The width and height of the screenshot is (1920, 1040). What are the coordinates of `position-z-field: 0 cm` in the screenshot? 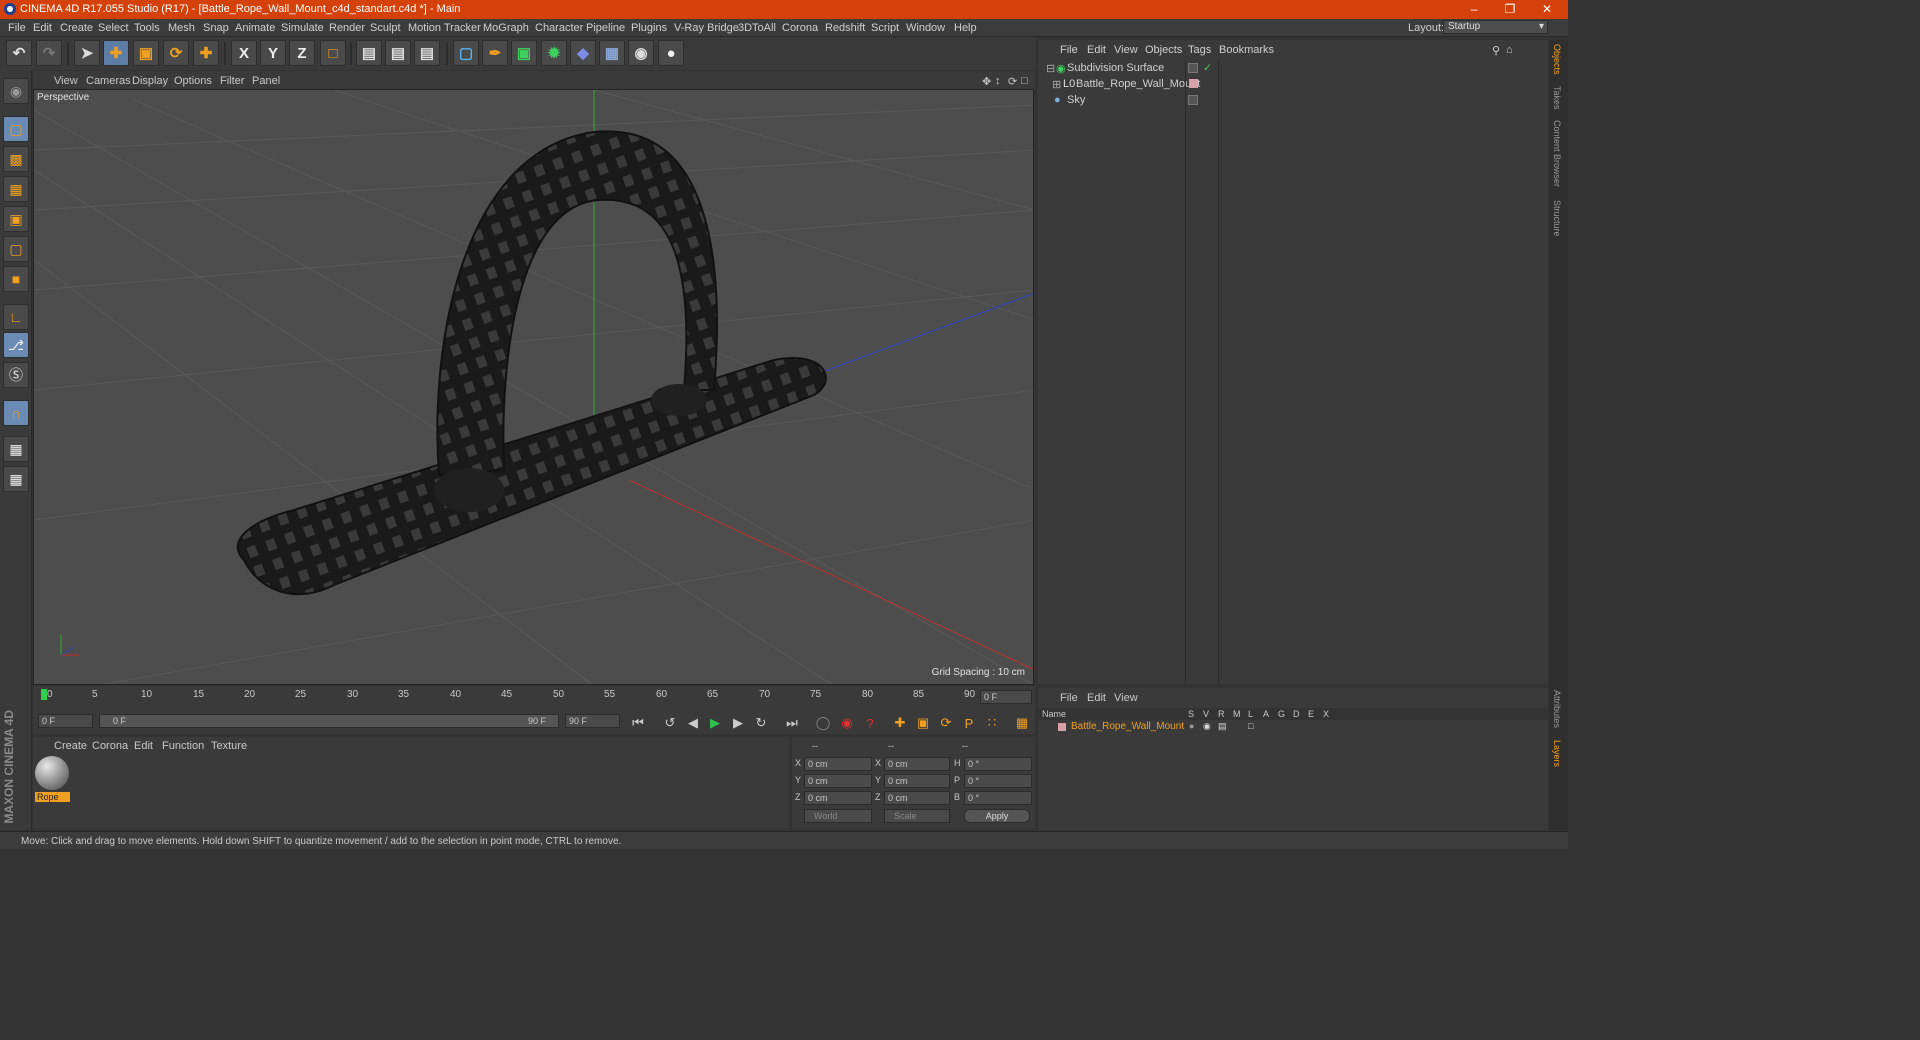 It's located at (838, 798).